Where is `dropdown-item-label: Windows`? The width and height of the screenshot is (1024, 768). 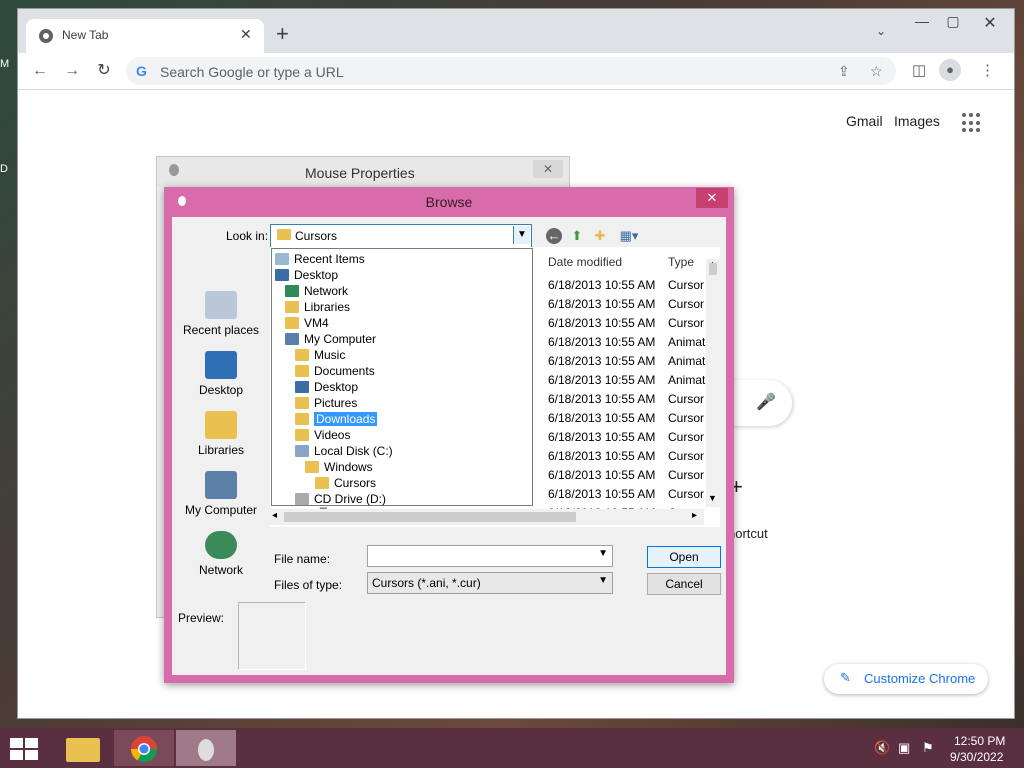 dropdown-item-label: Windows is located at coordinates (348, 467).